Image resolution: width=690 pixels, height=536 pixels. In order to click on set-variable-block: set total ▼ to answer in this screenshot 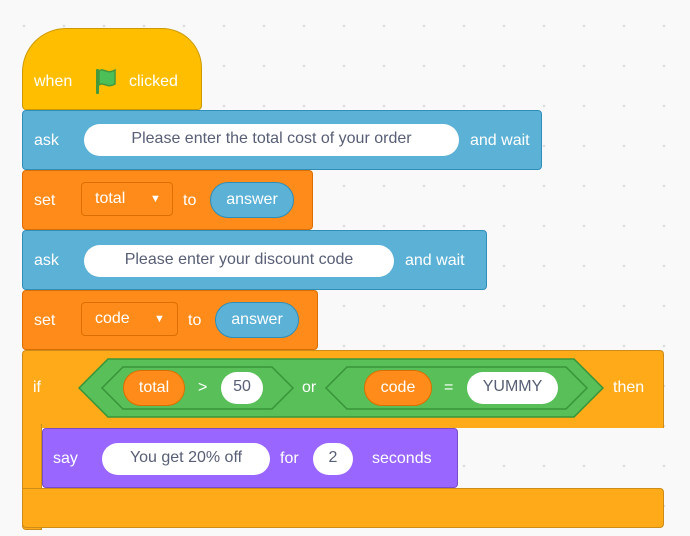, I will do `click(167, 200)`.